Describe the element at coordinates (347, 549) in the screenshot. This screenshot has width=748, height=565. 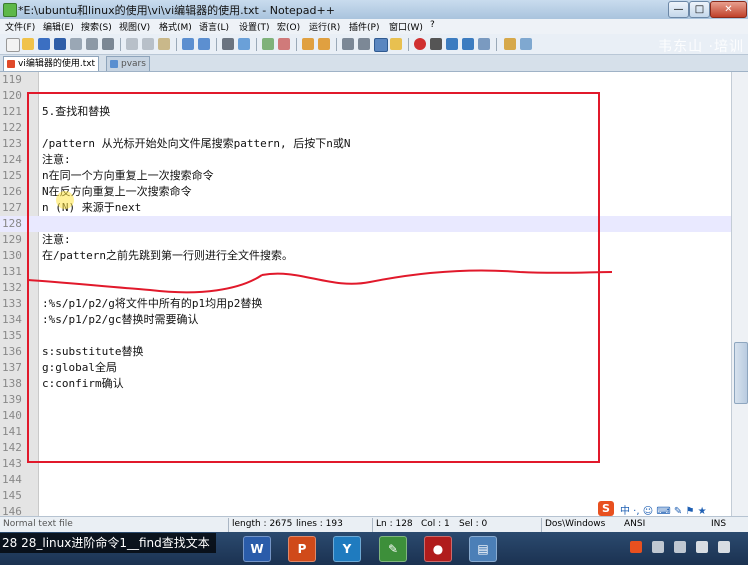
I see `app-y-icon: Y` at that location.